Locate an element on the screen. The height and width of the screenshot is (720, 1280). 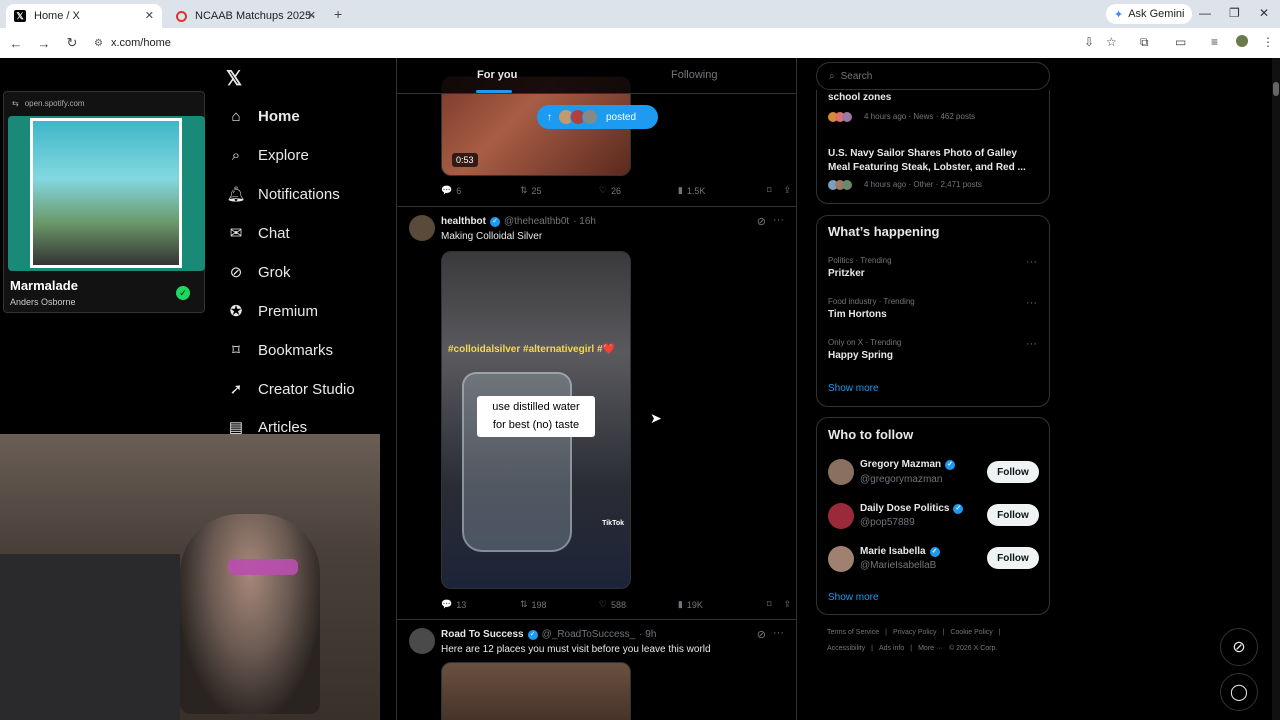
new-posts-pill: ↑ posted is located at coordinates (597, 117).